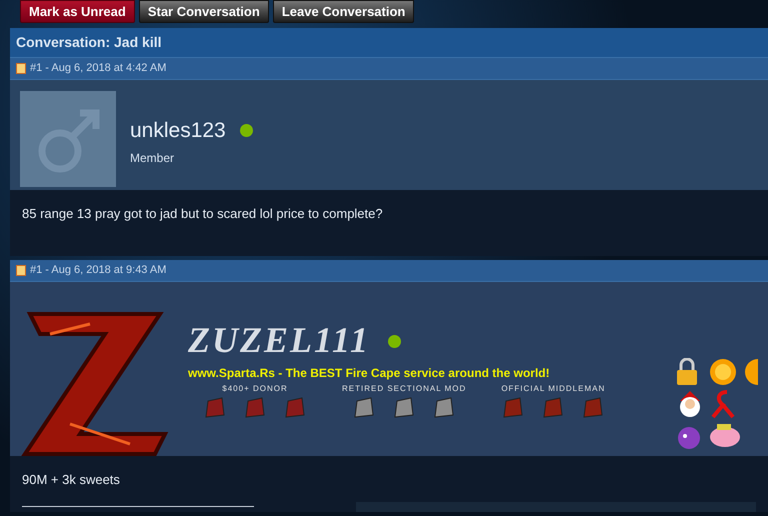 Image resolution: width=768 pixels, height=516 pixels. What do you see at coordinates (279, 340) in the screenshot?
I see `username: ZUZEL111` at bounding box center [279, 340].